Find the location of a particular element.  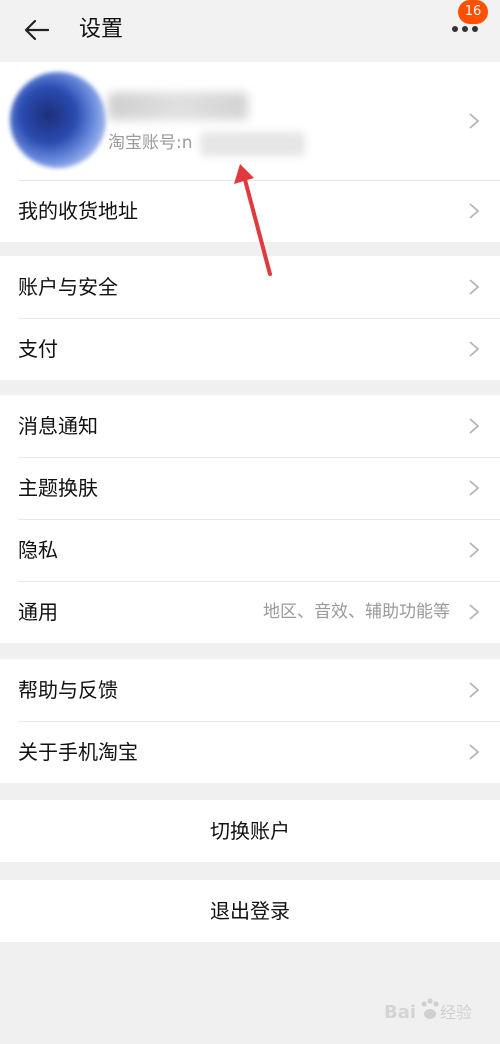

annotation-arrow-icon is located at coordinates (253, 220).